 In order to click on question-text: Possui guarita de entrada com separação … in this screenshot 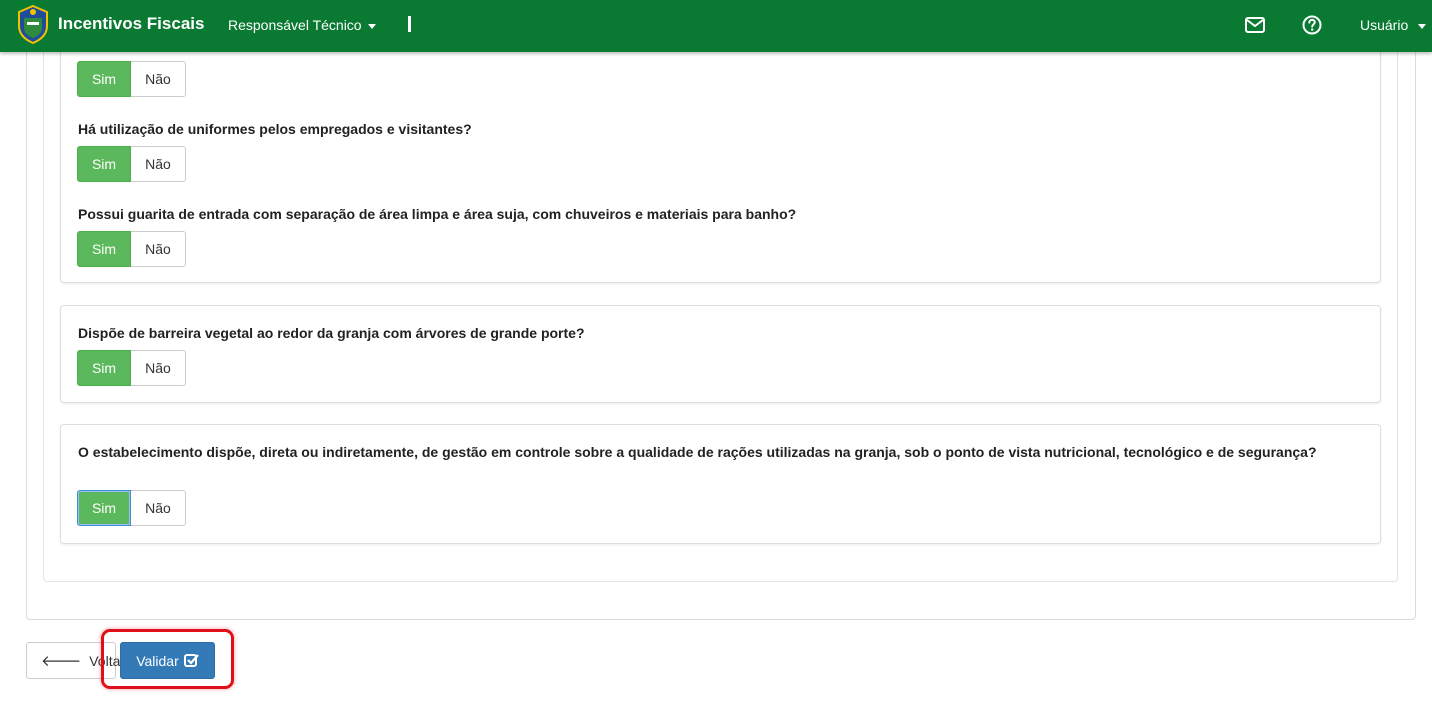, I will do `click(437, 214)`.